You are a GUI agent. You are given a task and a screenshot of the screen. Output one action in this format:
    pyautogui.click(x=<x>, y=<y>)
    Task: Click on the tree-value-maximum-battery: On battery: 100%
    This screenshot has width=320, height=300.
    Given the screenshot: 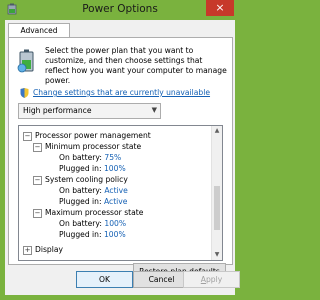 What is the action you would take?
    pyautogui.click(x=92, y=223)
    